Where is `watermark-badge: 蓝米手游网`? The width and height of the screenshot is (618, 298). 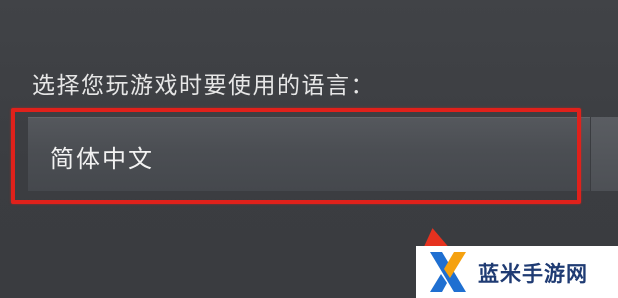 watermark-badge: 蓝米手游网 is located at coordinates (517, 272).